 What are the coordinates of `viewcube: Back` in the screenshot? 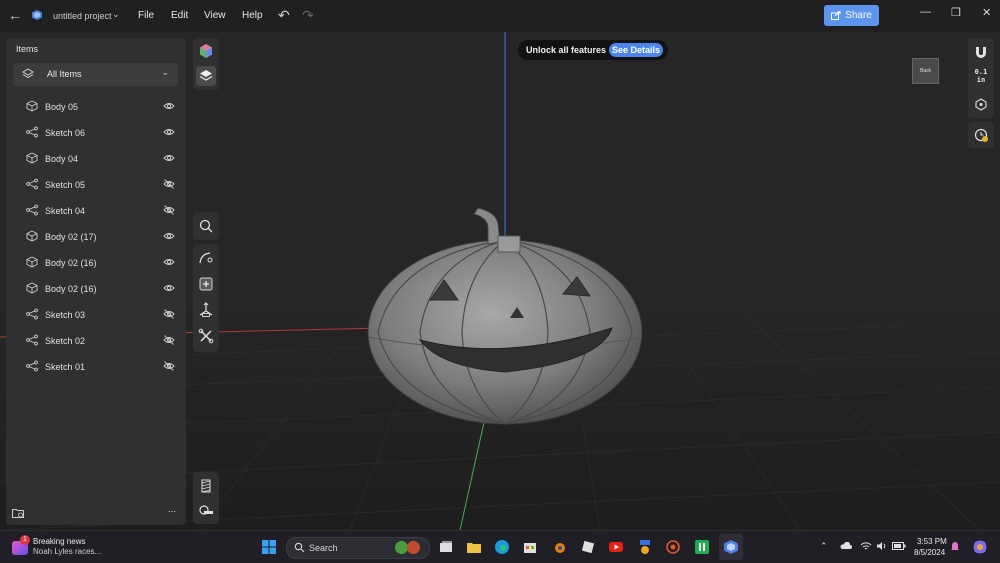 It's located at (925, 71).